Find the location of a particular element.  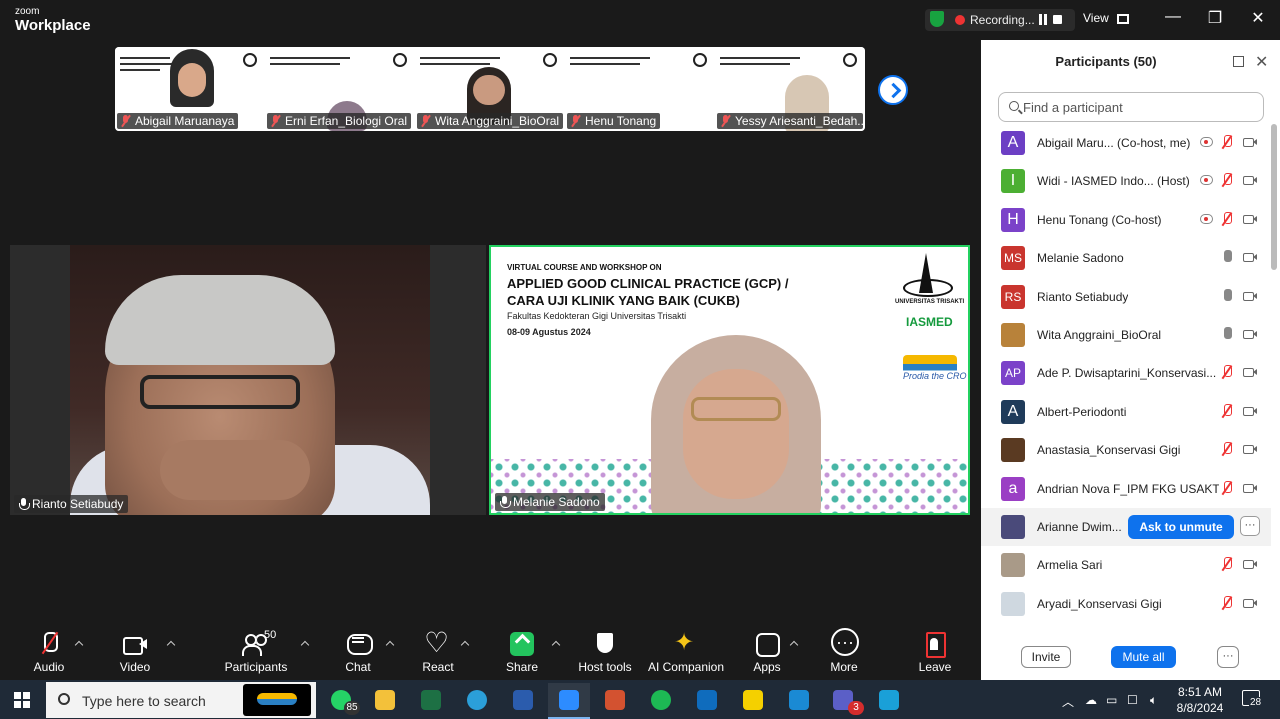

participant-search-input is located at coordinates (1138, 107).